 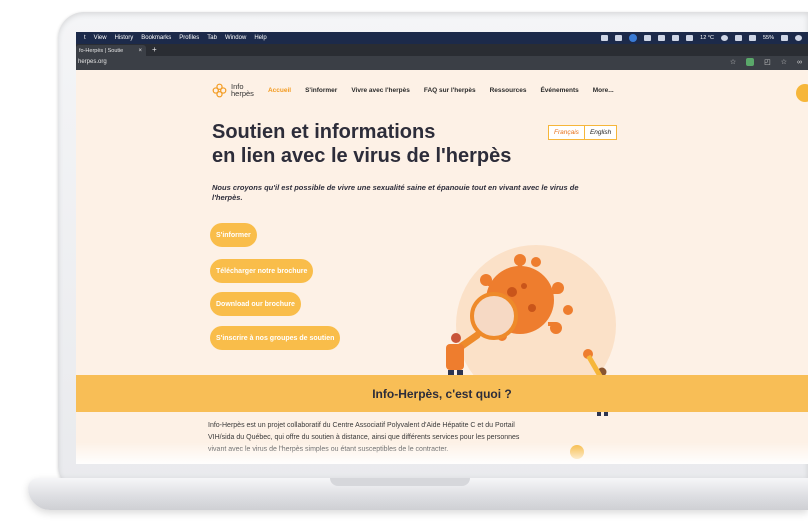 What do you see at coordinates (380, 90) in the screenshot?
I see `nav-link-vivre: Vivre avec l'herpès` at bounding box center [380, 90].